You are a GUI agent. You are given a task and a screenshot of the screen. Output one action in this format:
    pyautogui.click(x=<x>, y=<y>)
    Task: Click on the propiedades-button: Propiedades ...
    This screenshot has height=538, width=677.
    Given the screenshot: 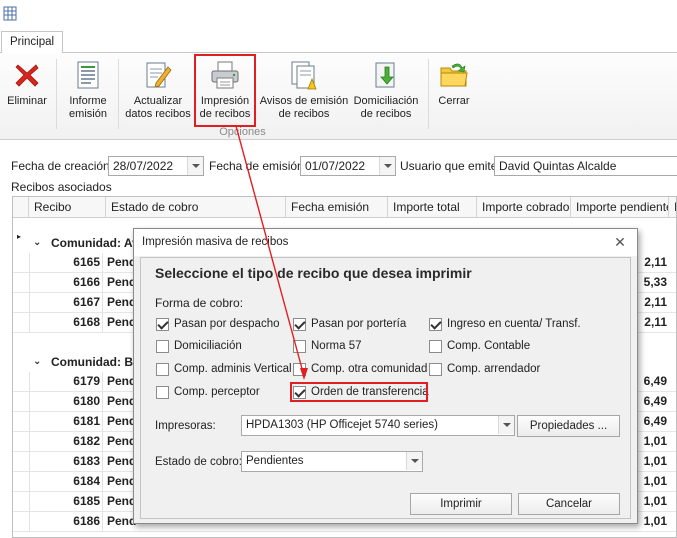 What is the action you would take?
    pyautogui.click(x=568, y=426)
    